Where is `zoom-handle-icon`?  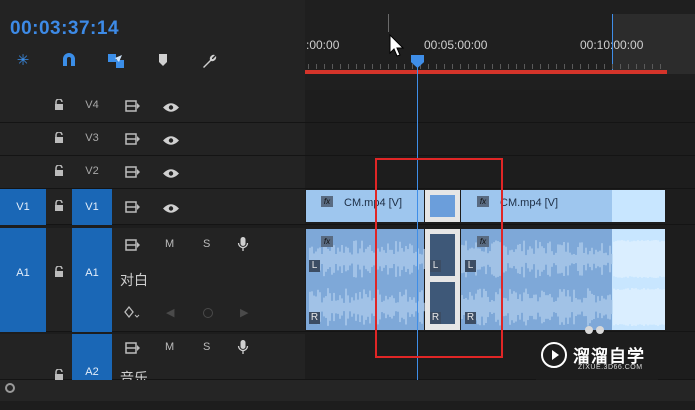 zoom-handle-icon is located at coordinates (10, 388).